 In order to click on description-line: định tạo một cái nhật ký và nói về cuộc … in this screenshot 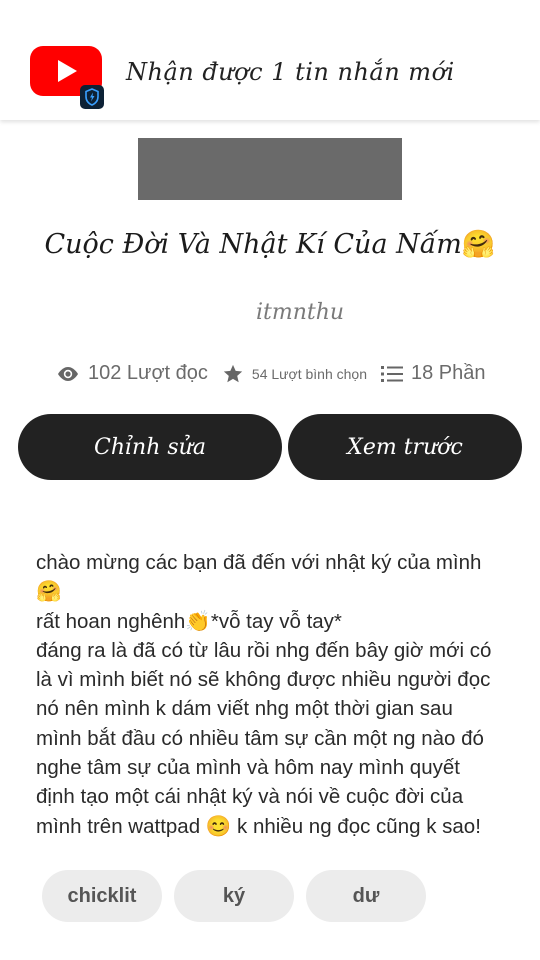, I will do `click(250, 797)`.